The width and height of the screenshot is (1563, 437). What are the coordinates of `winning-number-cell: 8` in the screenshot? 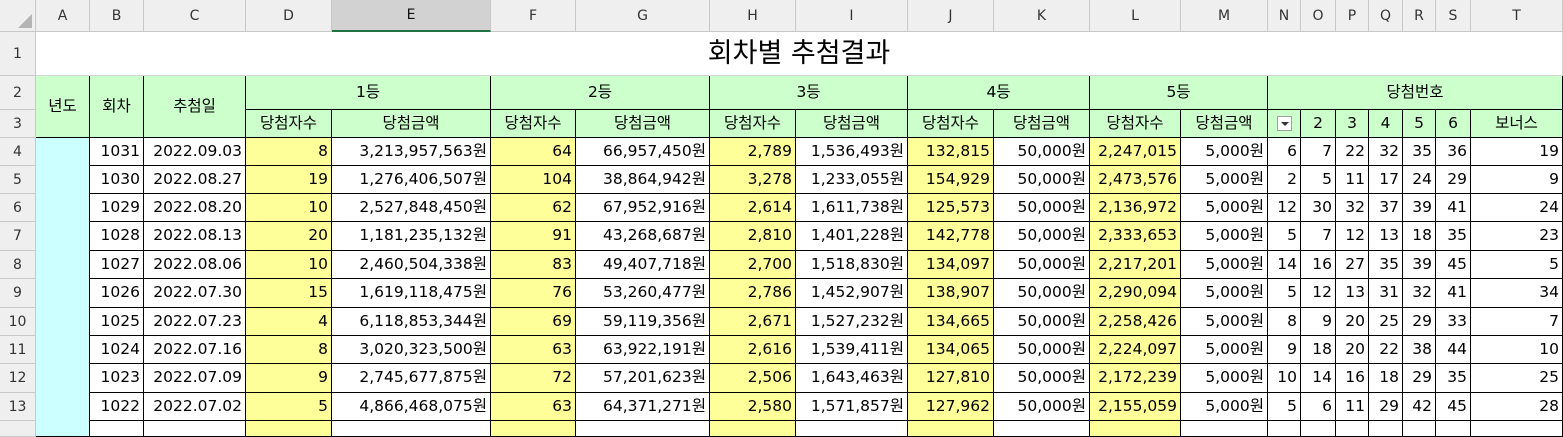 It's located at (1284, 322).